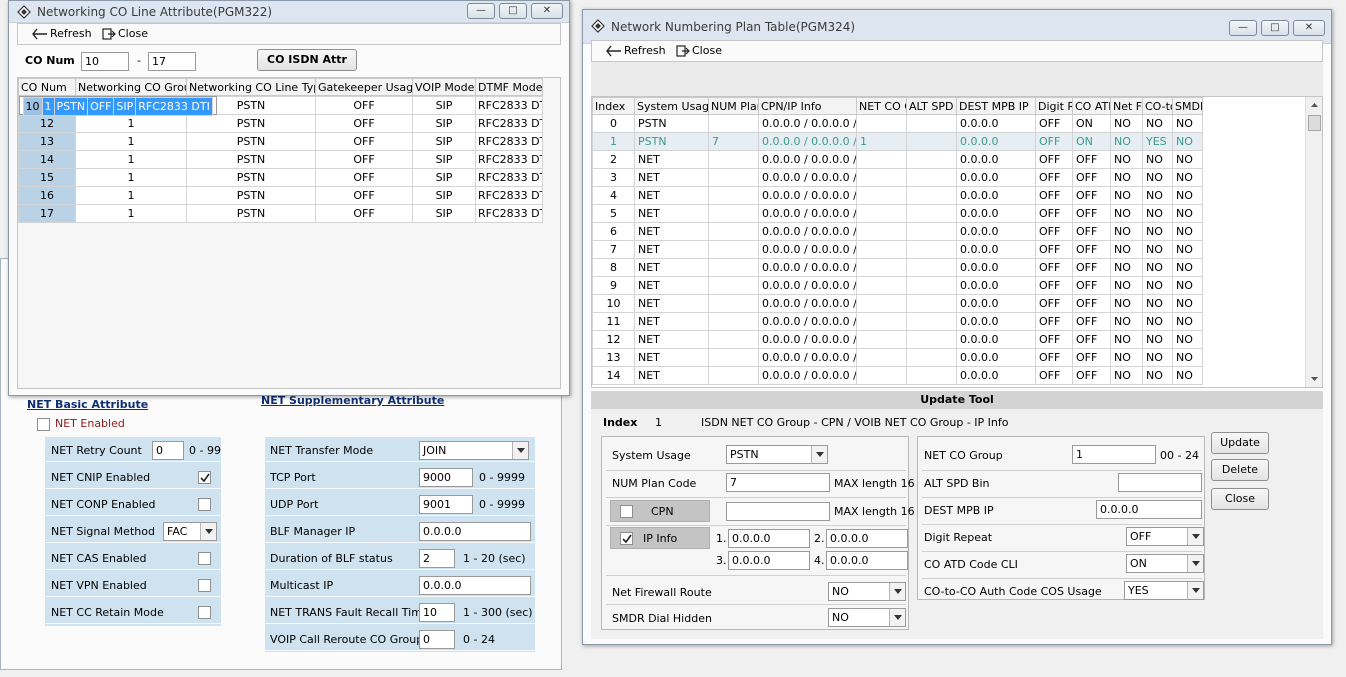 The width and height of the screenshot is (1346, 677). I want to click on net-retry-count-input: 0, so click(168, 450).